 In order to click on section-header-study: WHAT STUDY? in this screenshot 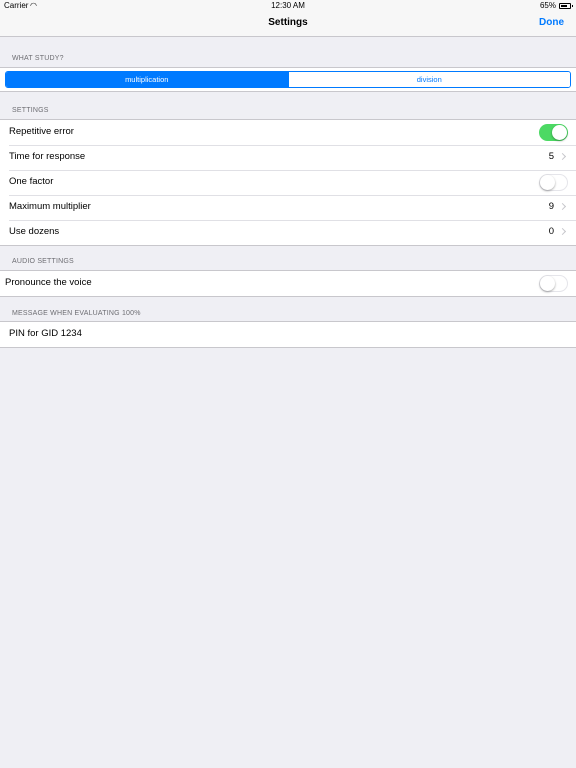, I will do `click(38, 58)`.